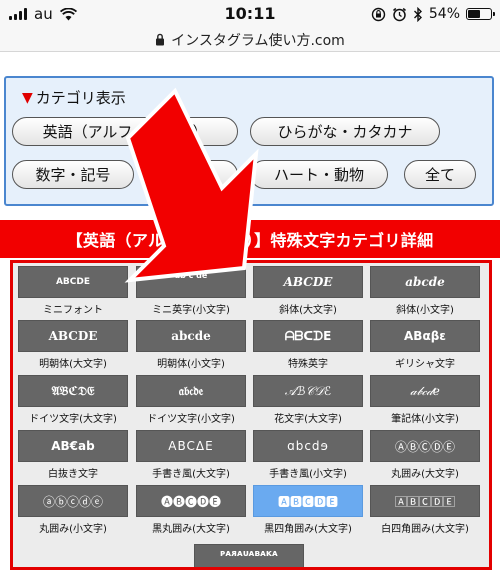 Image resolution: width=500 pixels, height=578 pixels. I want to click on tile-sample: 🄰🄱🄲🄳🄴, so click(425, 501).